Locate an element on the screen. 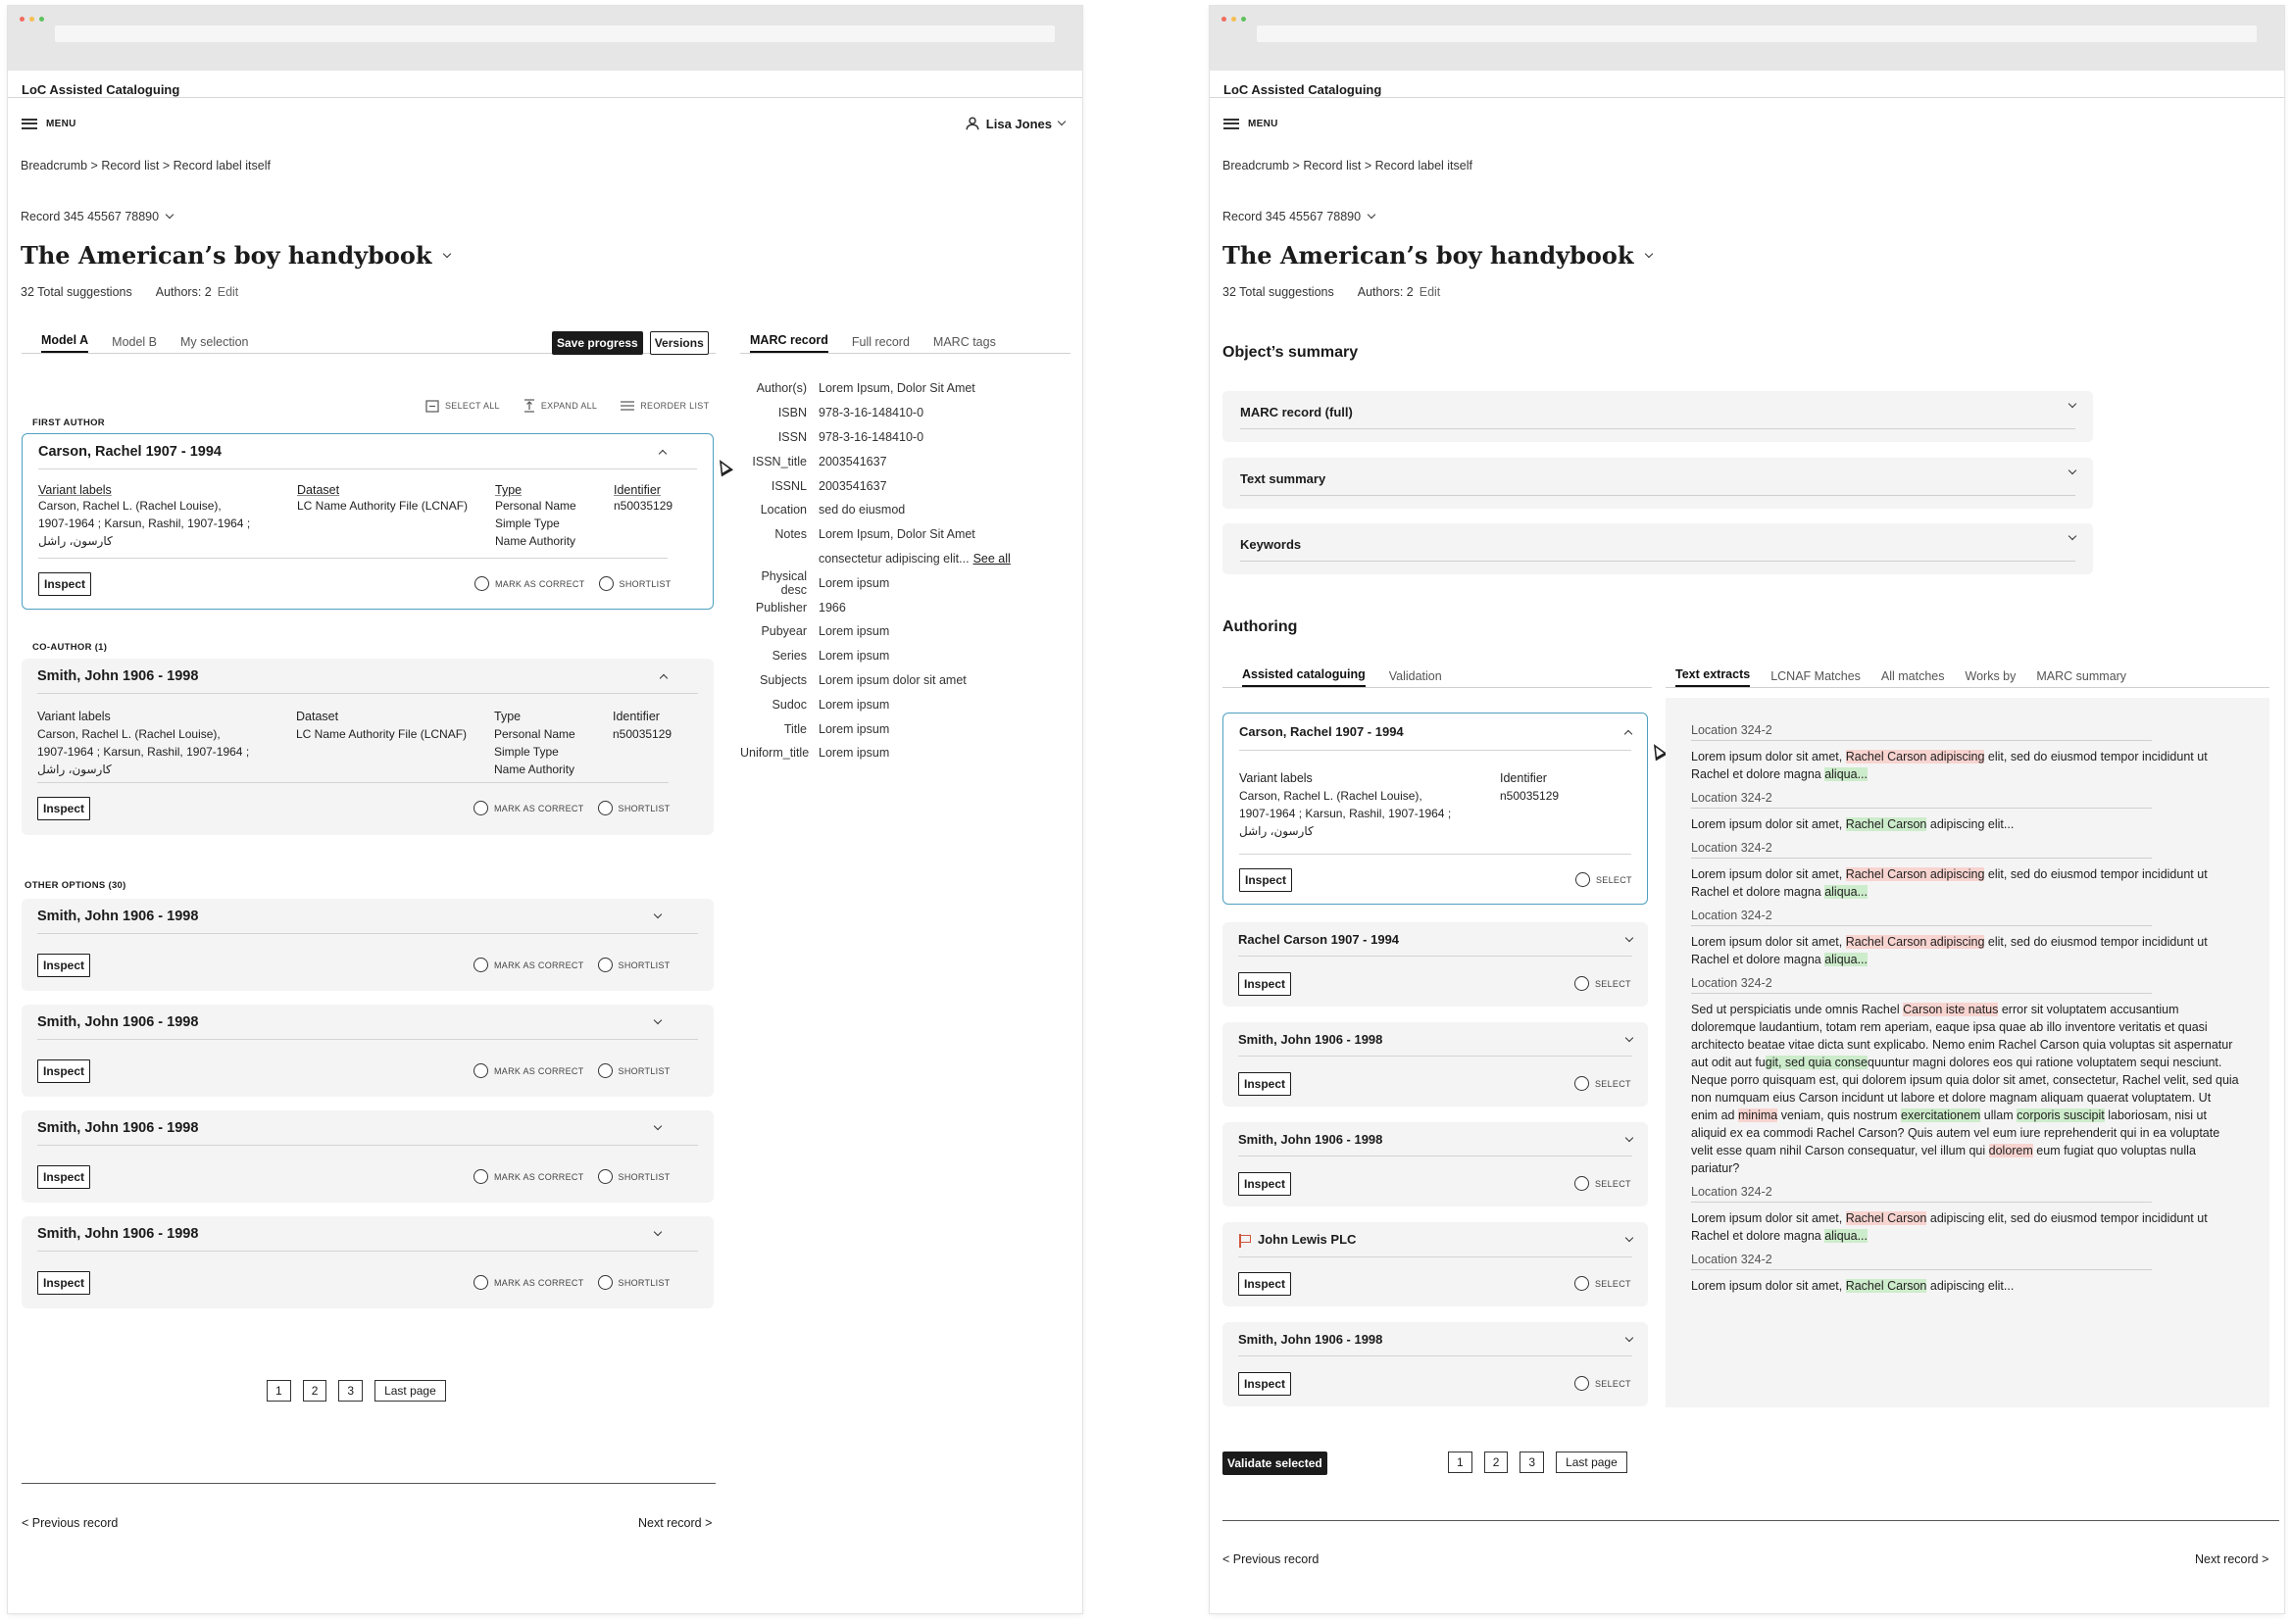 This screenshot has height=1624, width=2292. tab-marc-record: MARC record is located at coordinates (789, 343).